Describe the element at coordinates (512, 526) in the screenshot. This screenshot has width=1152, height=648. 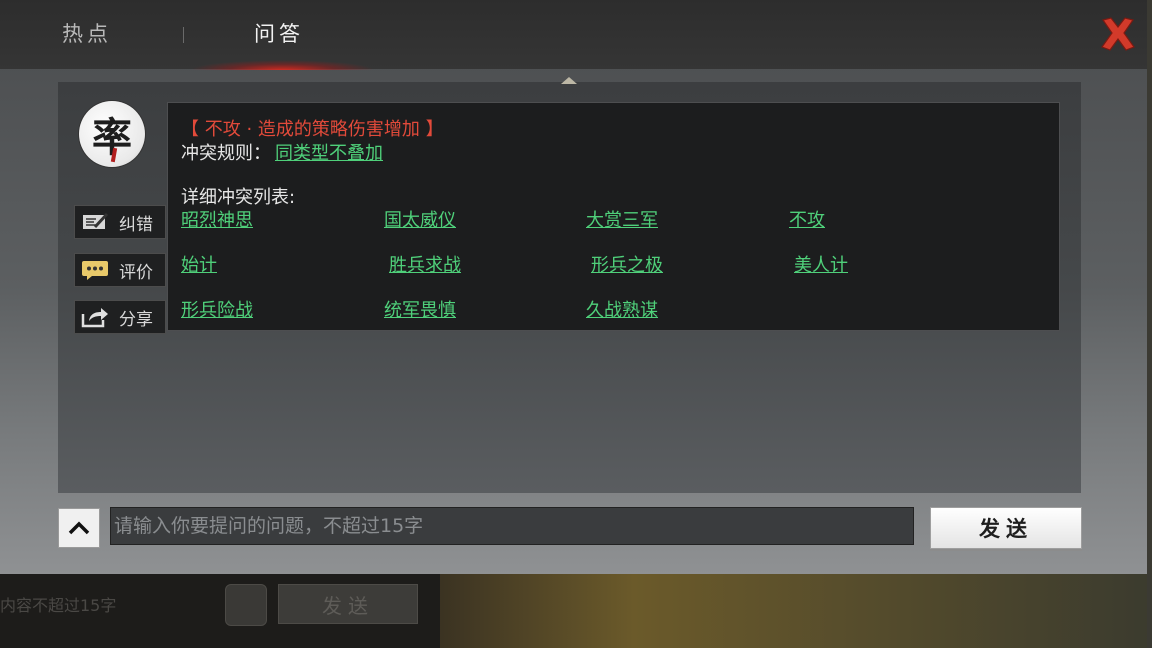
I see `question-input` at that location.